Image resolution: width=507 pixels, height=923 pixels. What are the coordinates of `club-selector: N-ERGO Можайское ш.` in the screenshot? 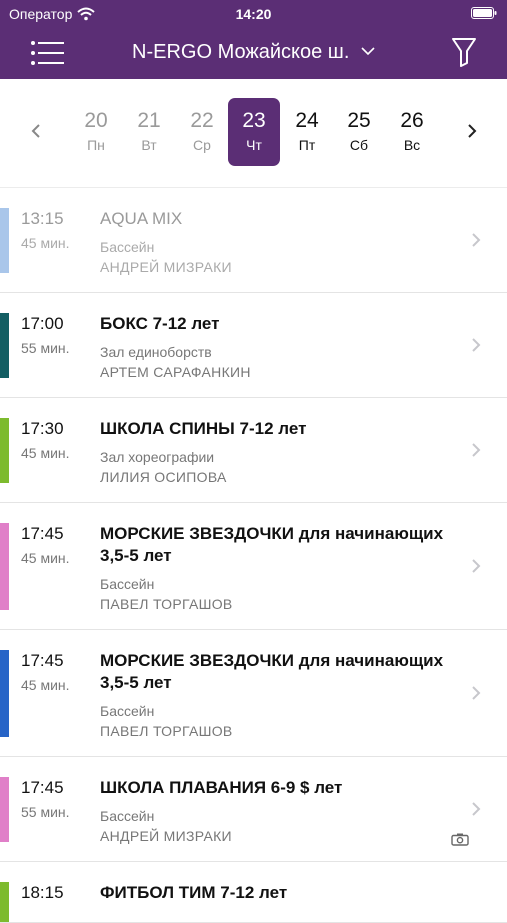 It's located at (253, 52).